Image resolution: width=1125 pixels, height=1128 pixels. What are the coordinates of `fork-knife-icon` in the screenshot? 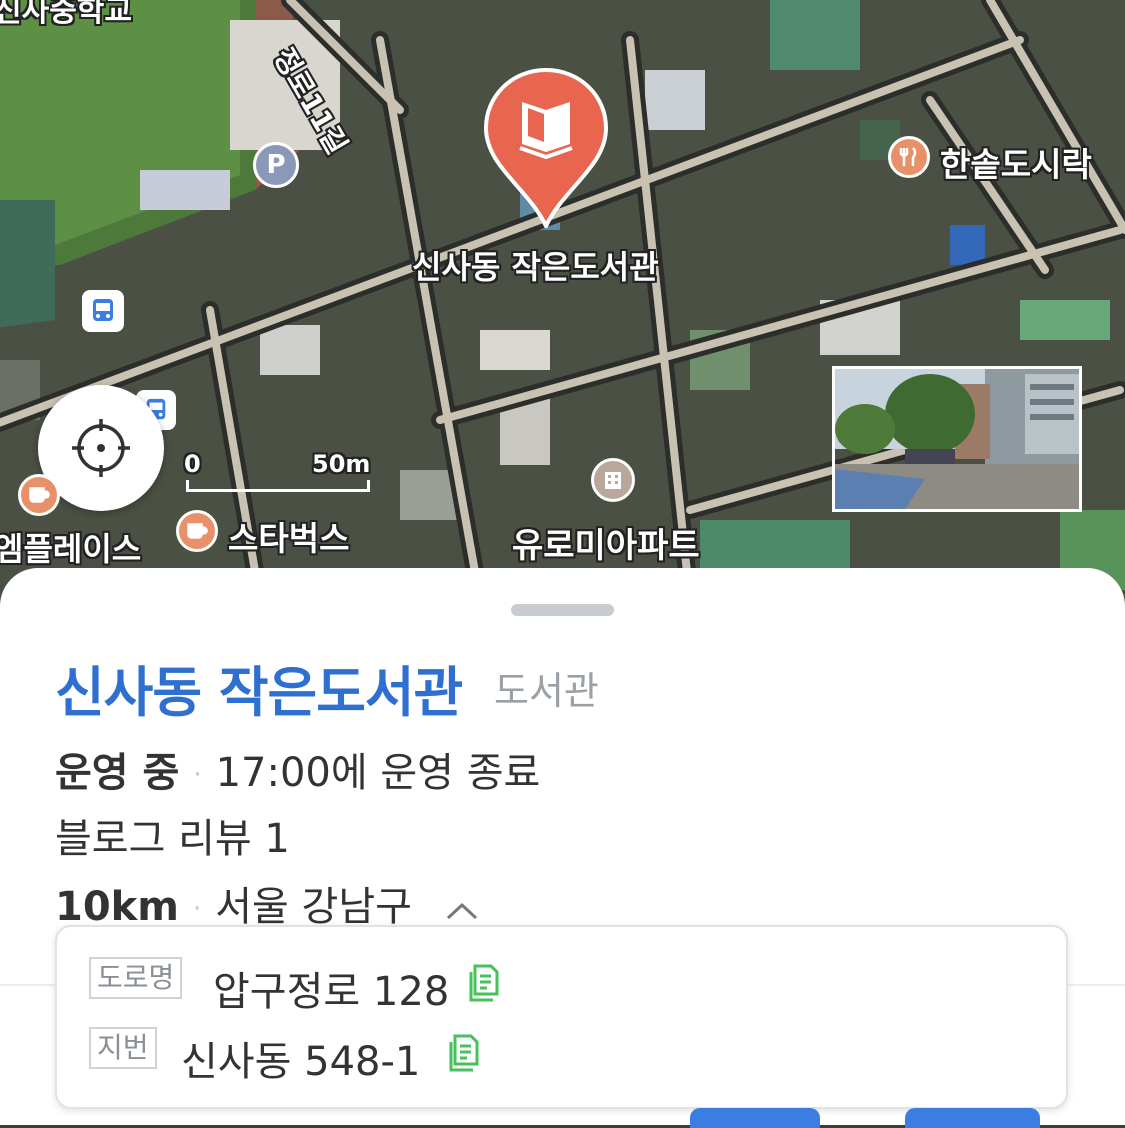 It's located at (909, 157).